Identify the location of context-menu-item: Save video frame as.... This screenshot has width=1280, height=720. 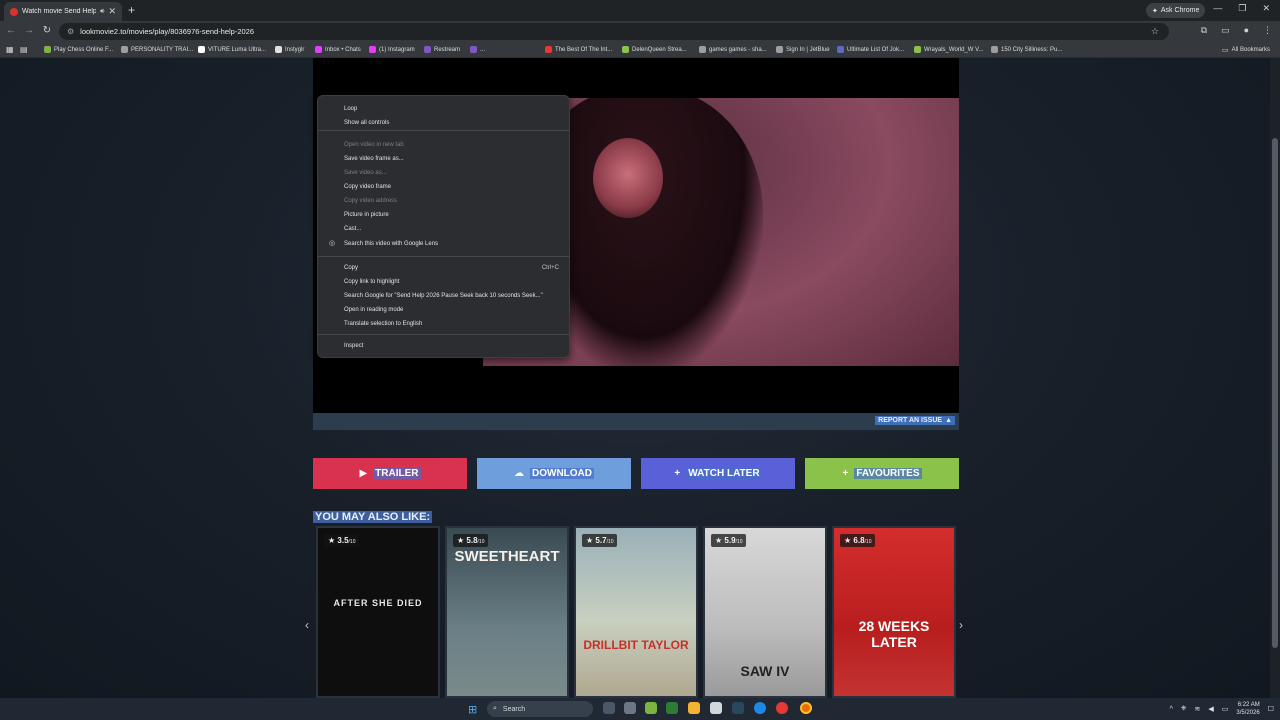
(451, 158).